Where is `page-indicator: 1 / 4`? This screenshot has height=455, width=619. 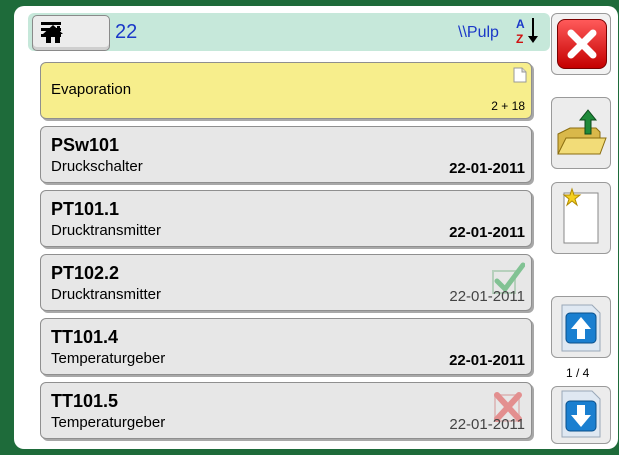 page-indicator: 1 / 4 is located at coordinates (578, 373).